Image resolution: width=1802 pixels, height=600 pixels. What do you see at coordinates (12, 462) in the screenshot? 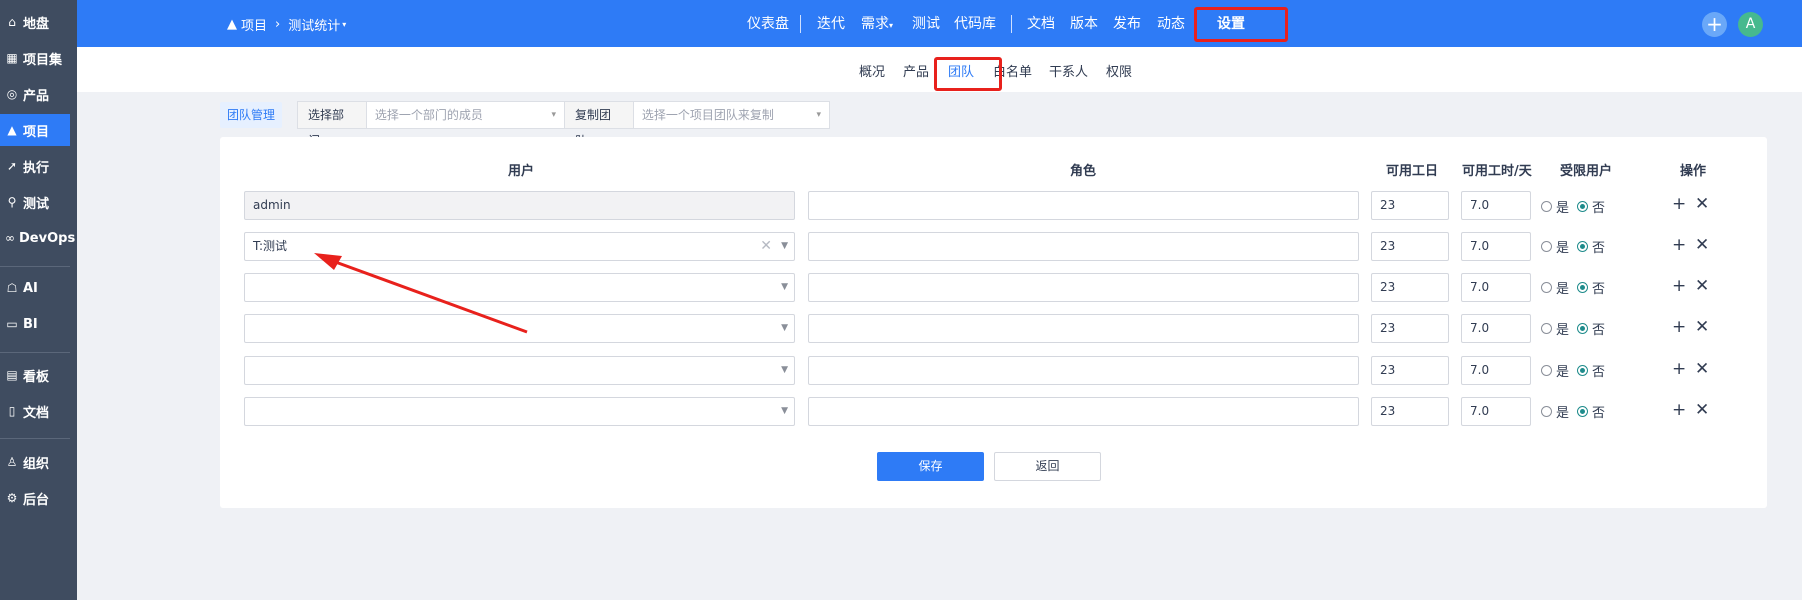
I see `users-icon: ♙` at bounding box center [12, 462].